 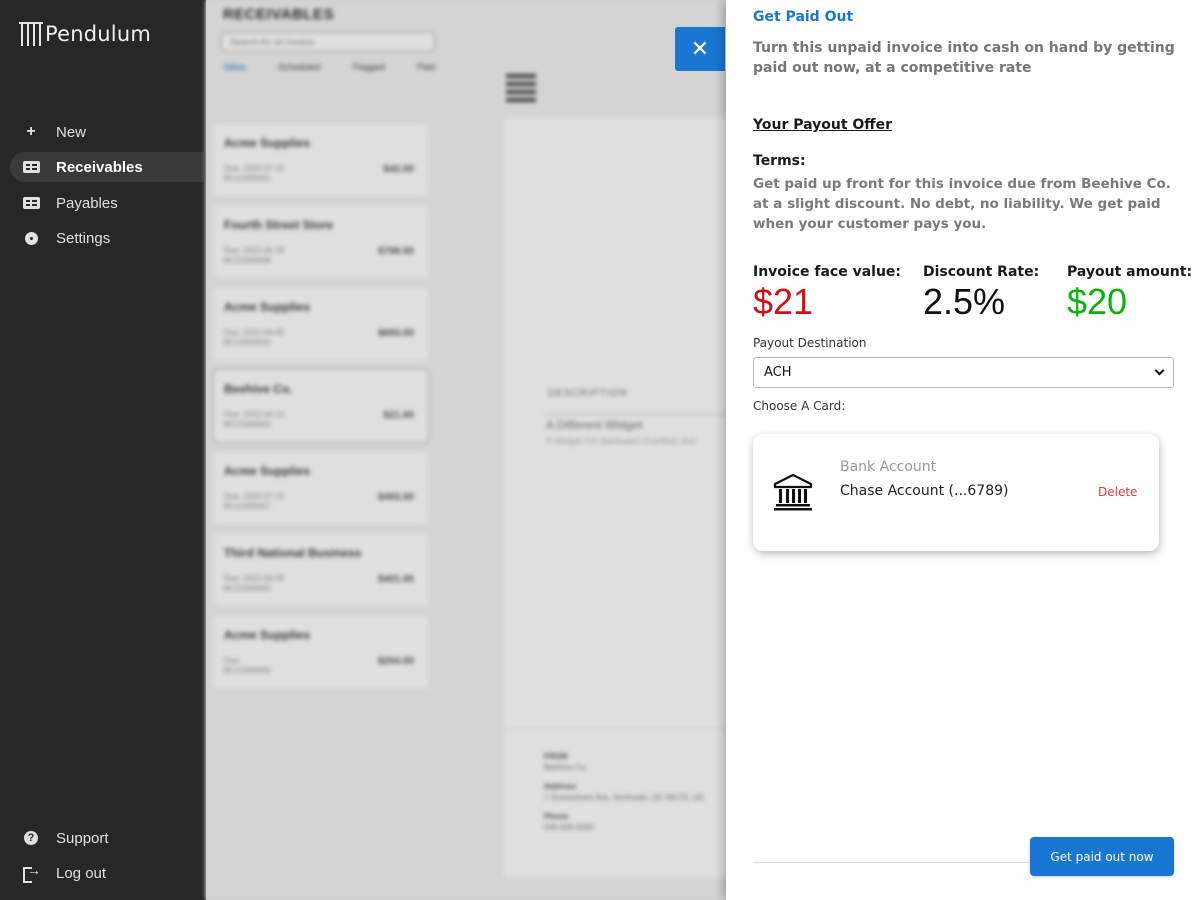 I want to click on payout-destination-label: Payout Destination, so click(x=810, y=343).